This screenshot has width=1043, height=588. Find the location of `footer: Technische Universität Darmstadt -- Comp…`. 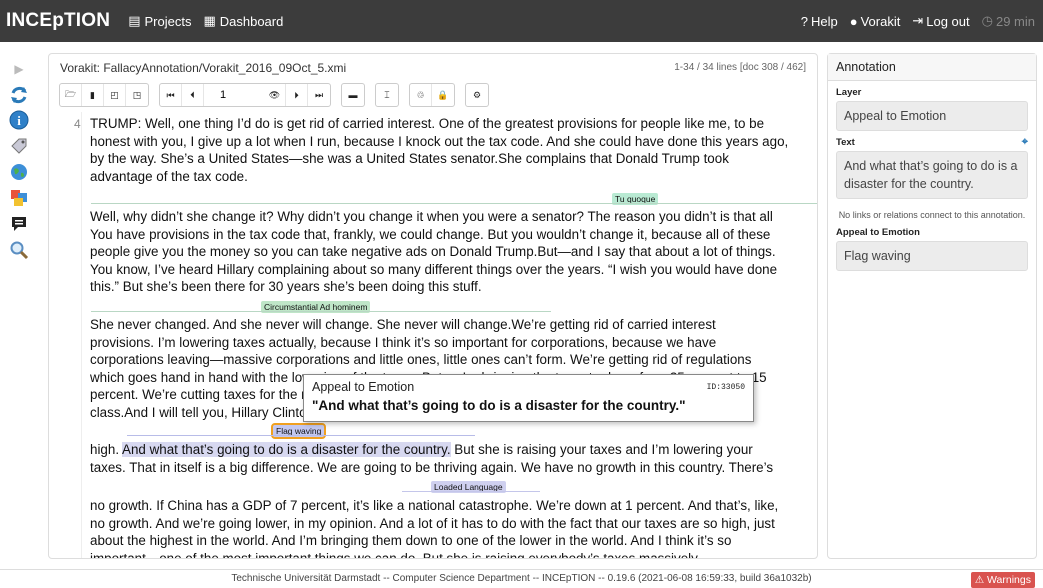

footer: Technische Universität Darmstadt -- Comp… is located at coordinates (521, 578).